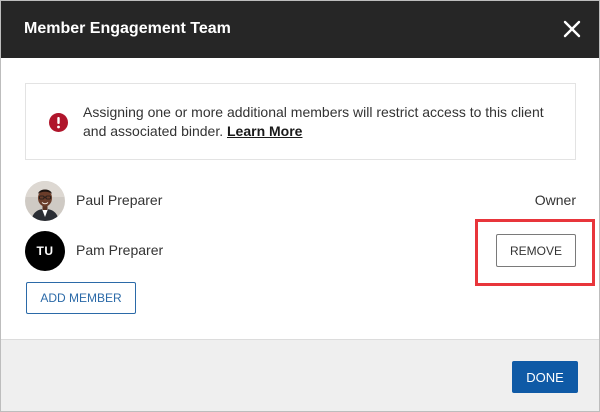 The width and height of the screenshot is (600, 412). What do you see at coordinates (120, 250) in the screenshot?
I see `member-name: Pam Preparer` at bounding box center [120, 250].